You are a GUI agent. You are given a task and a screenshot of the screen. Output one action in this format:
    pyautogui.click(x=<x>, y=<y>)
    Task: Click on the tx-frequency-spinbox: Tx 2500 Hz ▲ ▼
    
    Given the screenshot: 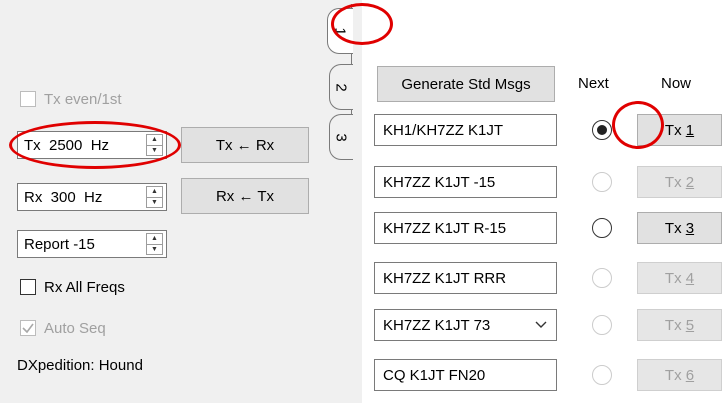 What is the action you would take?
    pyautogui.click(x=92, y=145)
    